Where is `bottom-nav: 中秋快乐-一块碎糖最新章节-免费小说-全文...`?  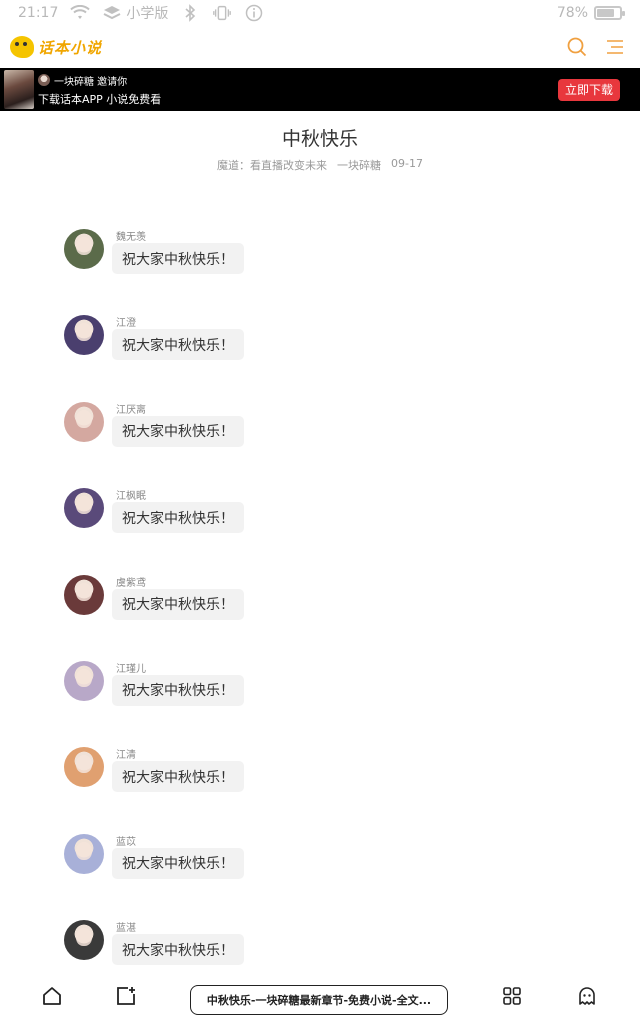 bottom-nav: 中秋快乐-一块碎糖最新章节-免费小说-全文... is located at coordinates (320, 997).